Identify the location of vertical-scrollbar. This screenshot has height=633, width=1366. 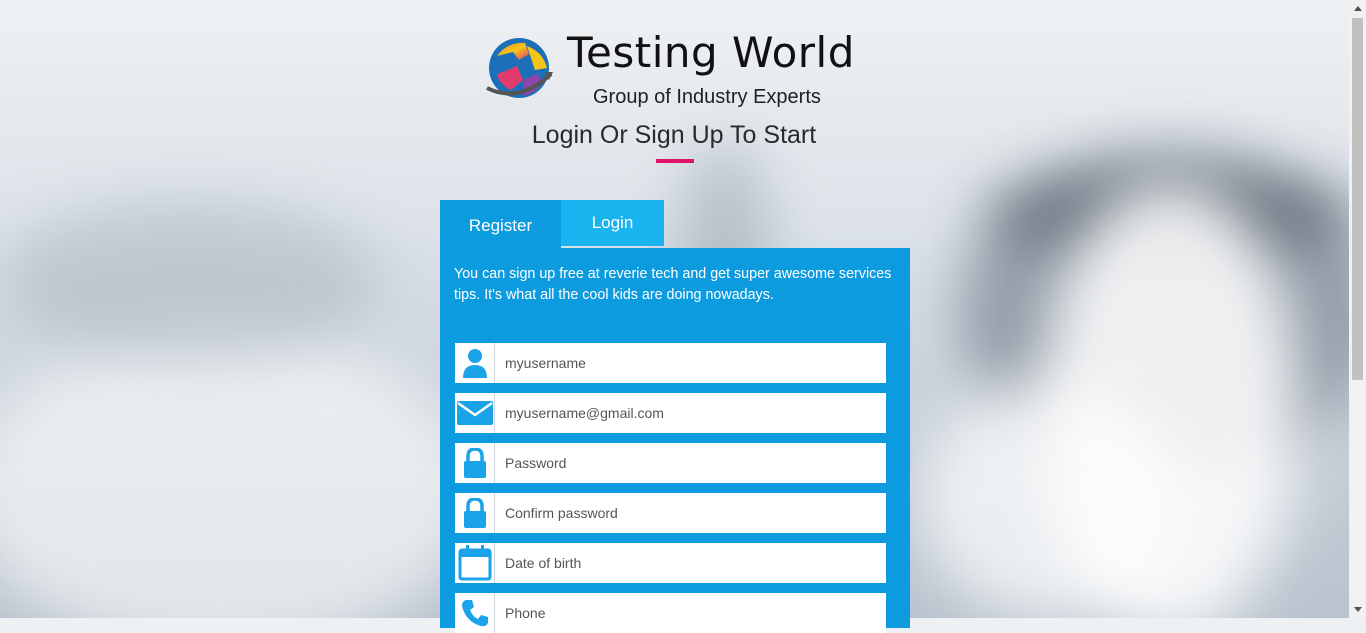
(1357, 309).